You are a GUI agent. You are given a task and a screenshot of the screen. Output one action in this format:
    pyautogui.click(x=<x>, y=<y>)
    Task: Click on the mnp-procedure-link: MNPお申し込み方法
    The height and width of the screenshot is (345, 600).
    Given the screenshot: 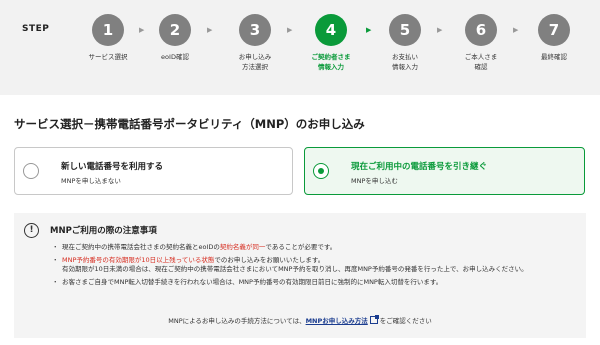 What is the action you would take?
    pyautogui.click(x=337, y=321)
    